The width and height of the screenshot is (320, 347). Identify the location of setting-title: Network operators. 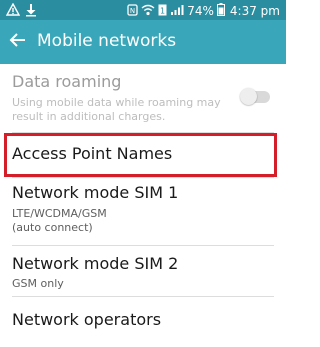
(87, 319).